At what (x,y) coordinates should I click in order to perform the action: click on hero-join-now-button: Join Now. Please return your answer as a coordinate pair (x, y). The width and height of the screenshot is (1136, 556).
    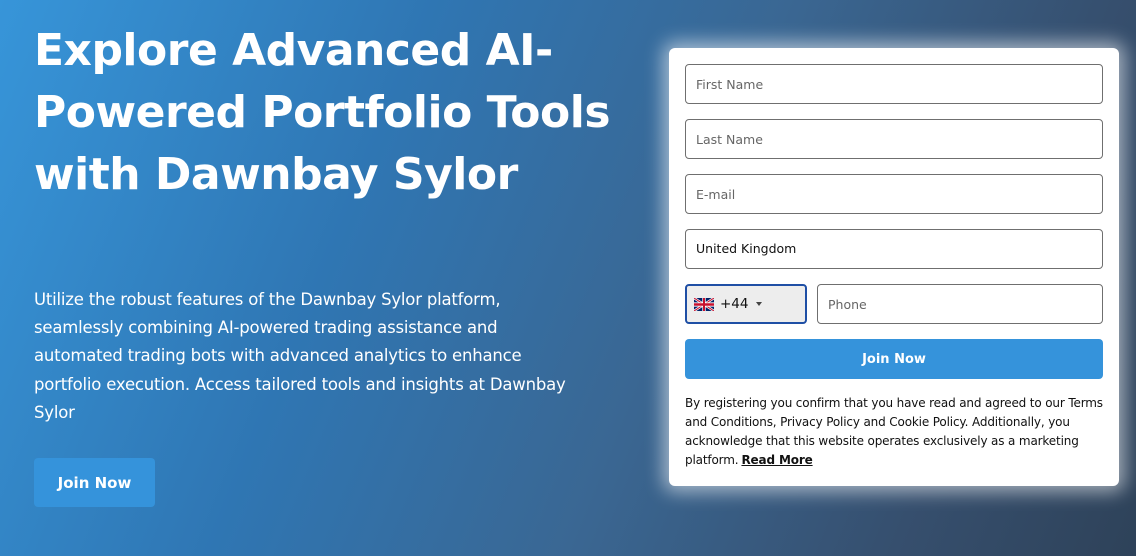
    Looking at the image, I should click on (94, 482).